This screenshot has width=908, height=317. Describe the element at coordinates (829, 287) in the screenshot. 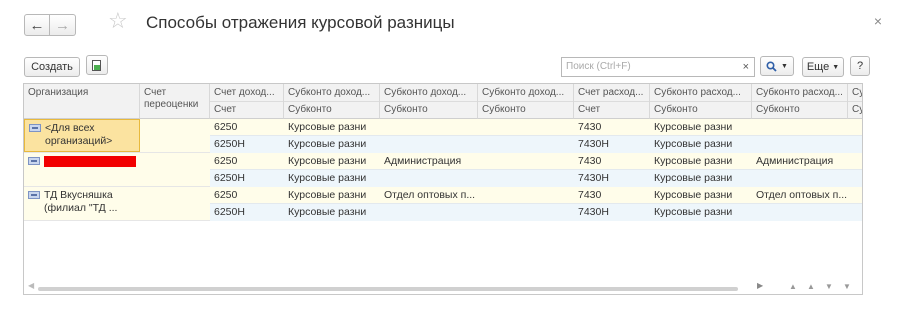

I see `page-down-icon: ▼` at that location.